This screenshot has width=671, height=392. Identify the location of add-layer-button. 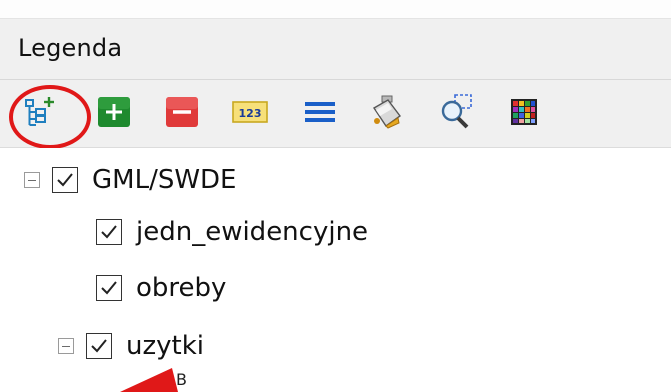
(114, 112).